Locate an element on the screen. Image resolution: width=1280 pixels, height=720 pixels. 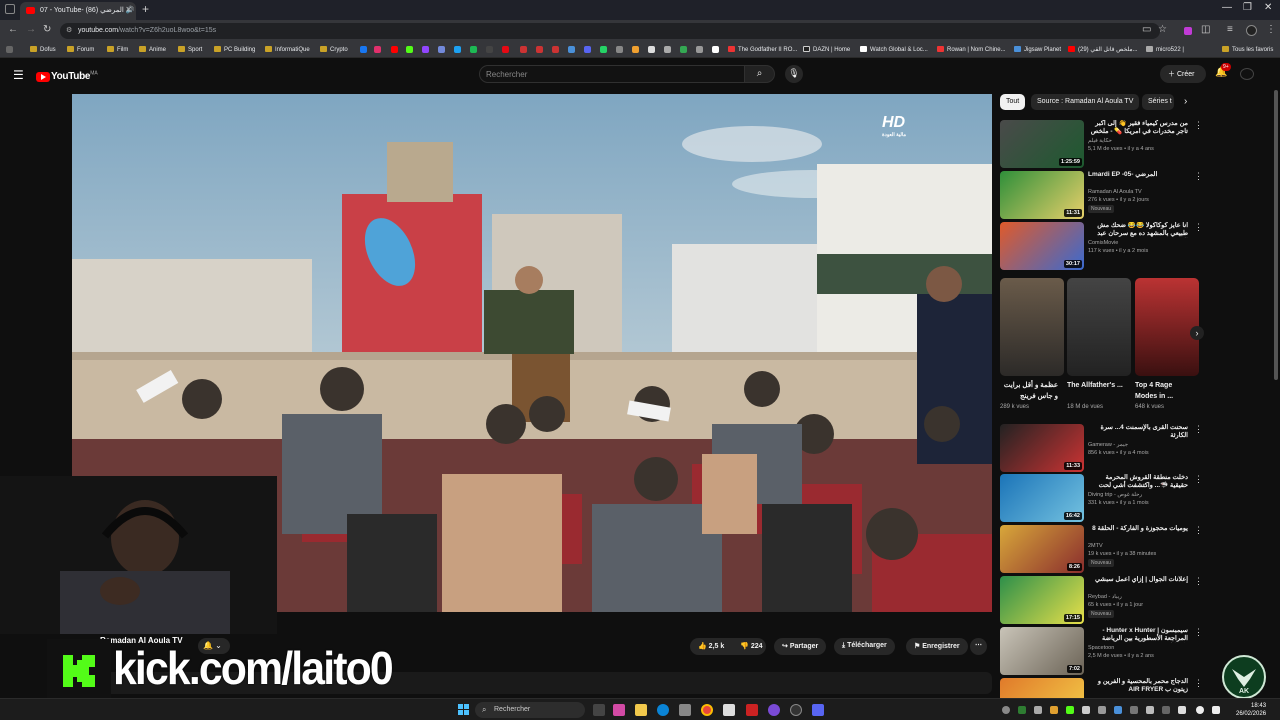
video-thumbnail: 17:15 is located at coordinates (1042, 600).